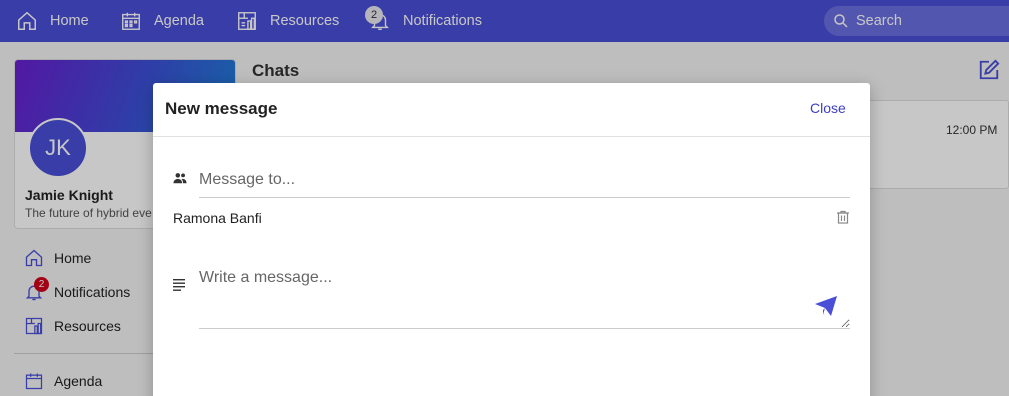  I want to click on text-lines-icon, so click(179, 285).